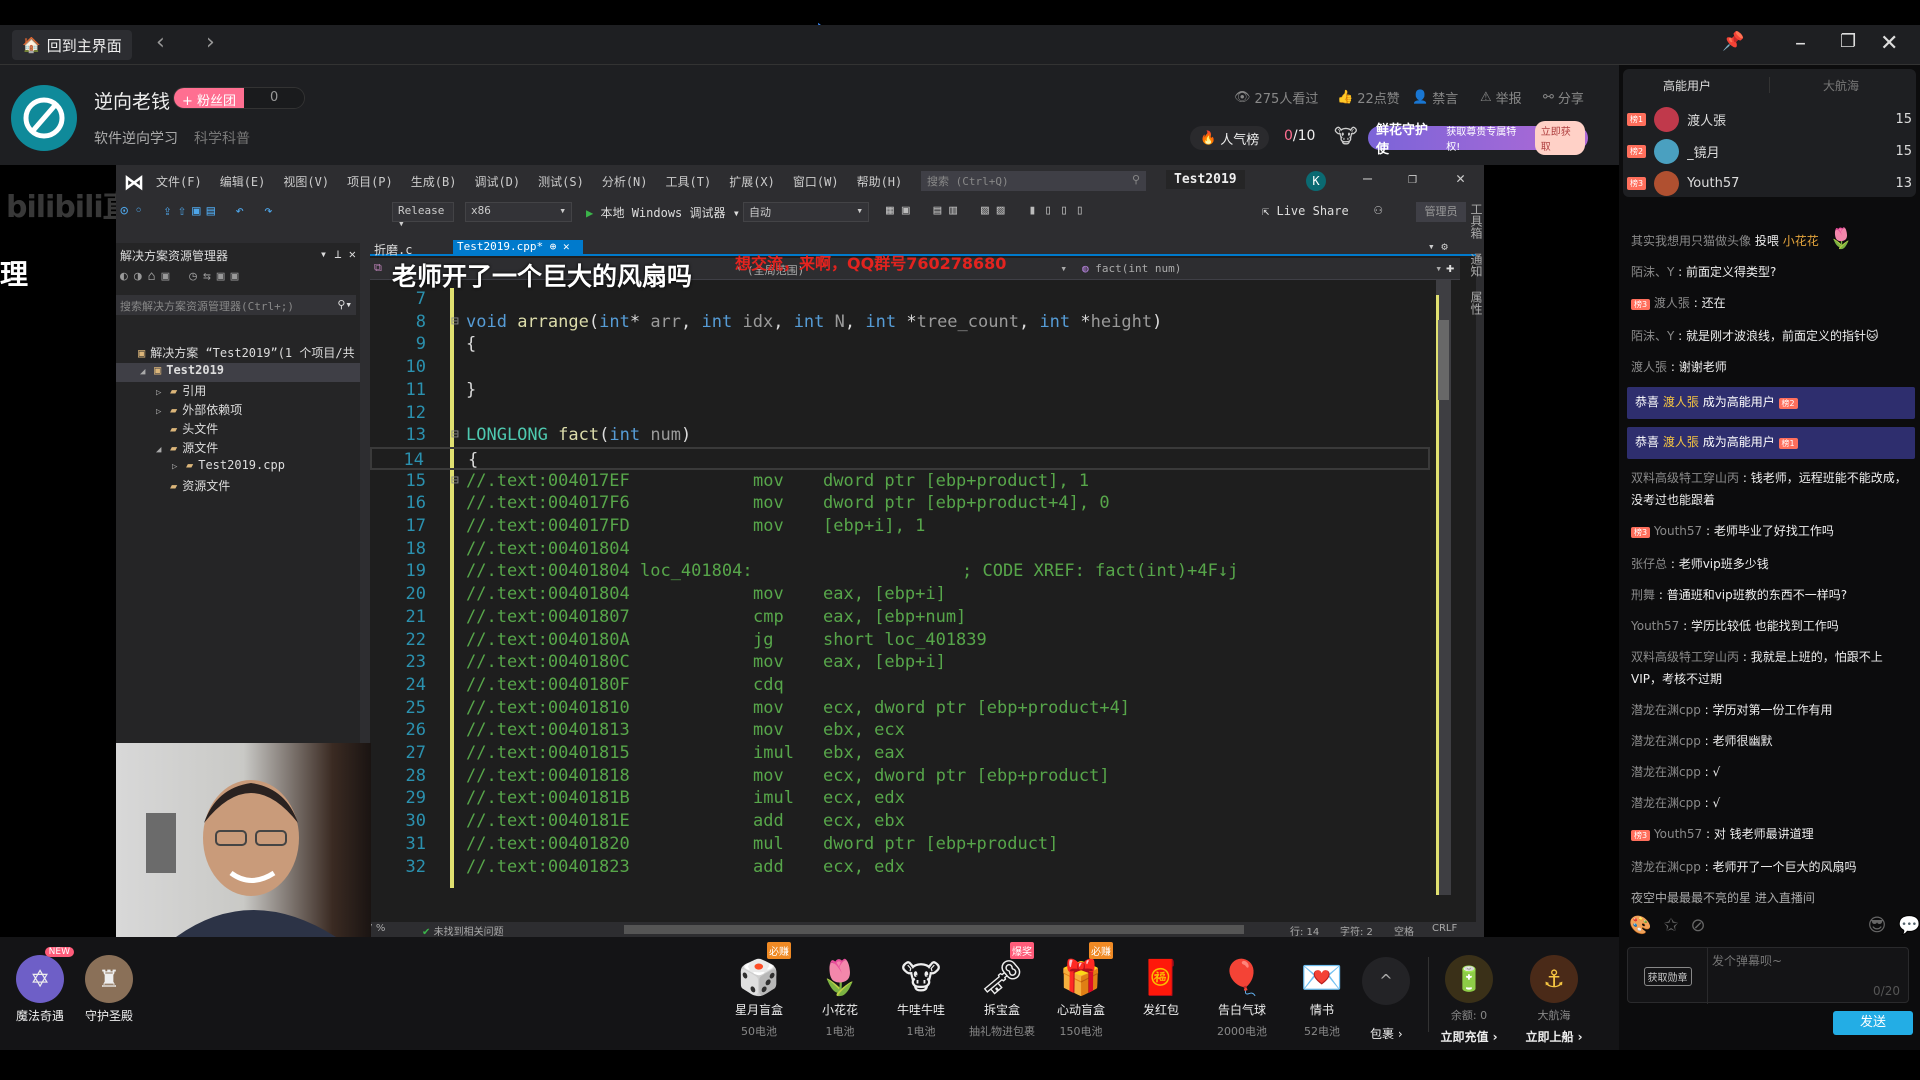 The image size is (1920, 1080). I want to click on tree-item: ▷ ▰ Test2019.cpp, so click(238, 467).